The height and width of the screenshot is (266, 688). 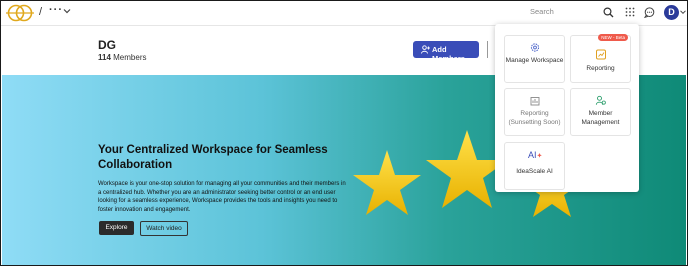 What do you see at coordinates (387, 182) in the screenshot?
I see `star-icon` at bounding box center [387, 182].